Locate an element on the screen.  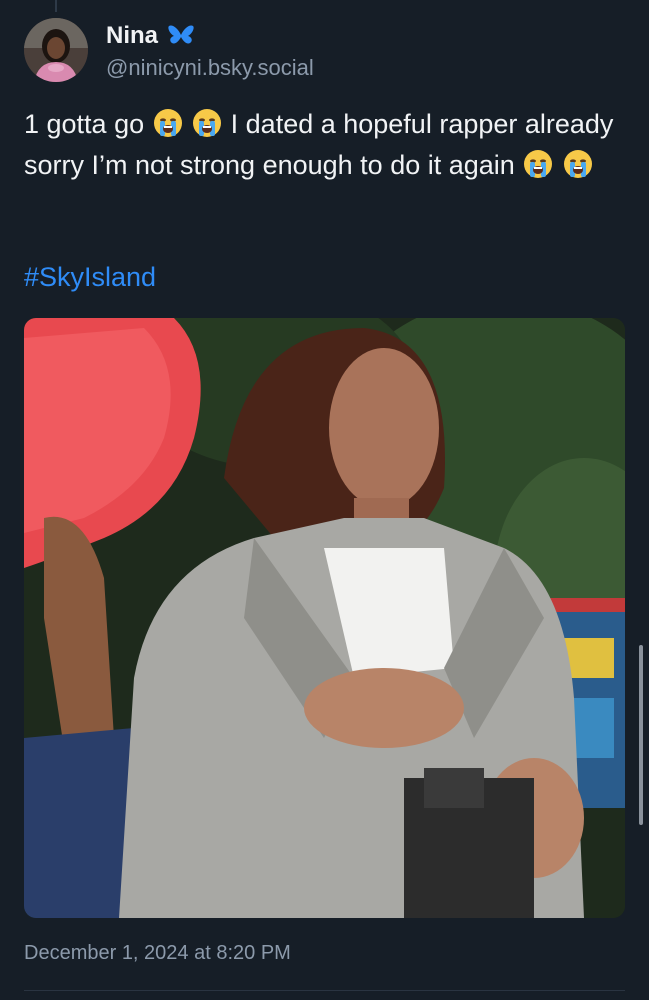
author-handle: @ninicyni.bsky.social is located at coordinates (210, 68).